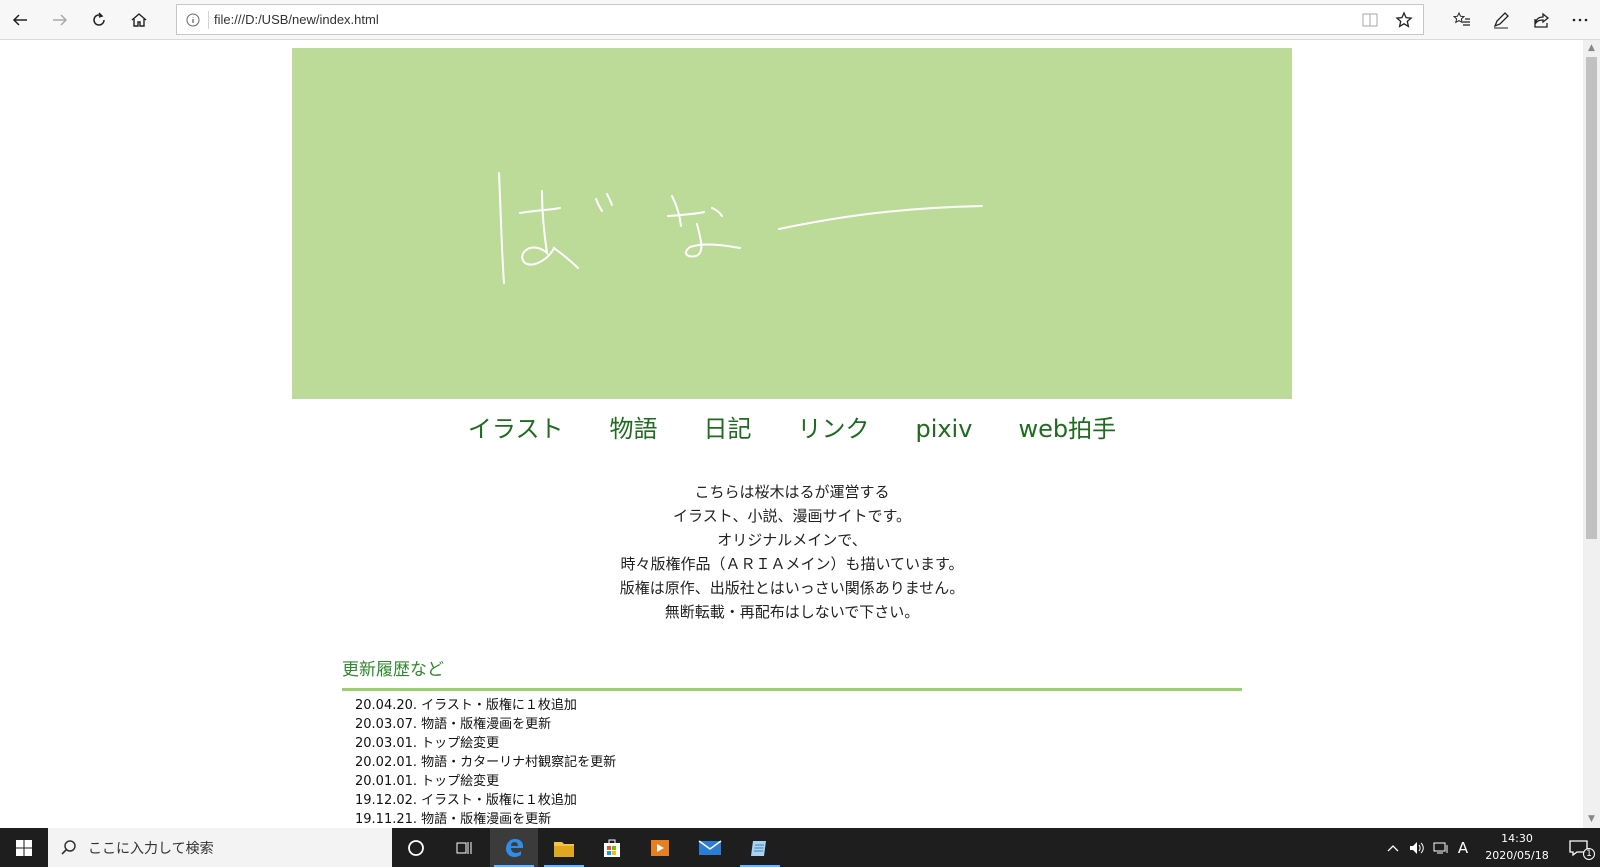 The image size is (1600, 867). Describe the element at coordinates (792, 492) in the screenshot. I see `intro-line: こちらは桜木はるが運営する` at that location.